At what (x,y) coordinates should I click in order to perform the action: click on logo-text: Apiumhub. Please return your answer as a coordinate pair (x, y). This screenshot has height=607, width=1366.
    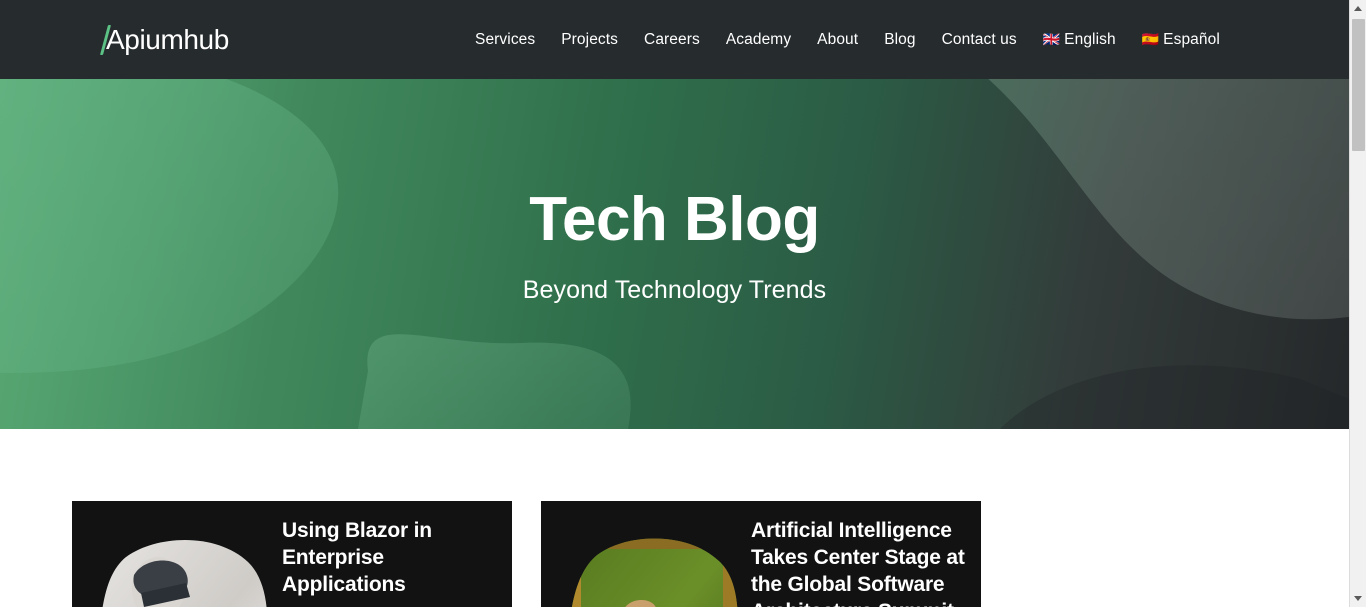
    Looking at the image, I should click on (167, 39).